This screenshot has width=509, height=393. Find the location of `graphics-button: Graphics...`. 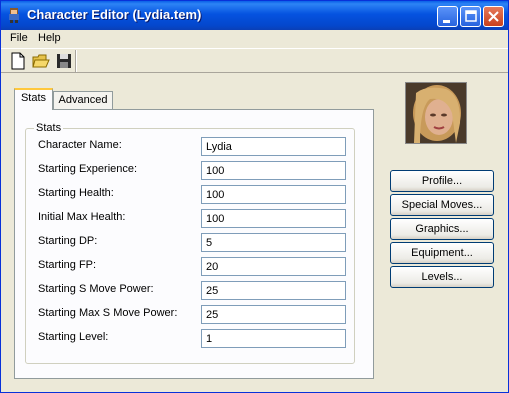

graphics-button: Graphics... is located at coordinates (442, 229).